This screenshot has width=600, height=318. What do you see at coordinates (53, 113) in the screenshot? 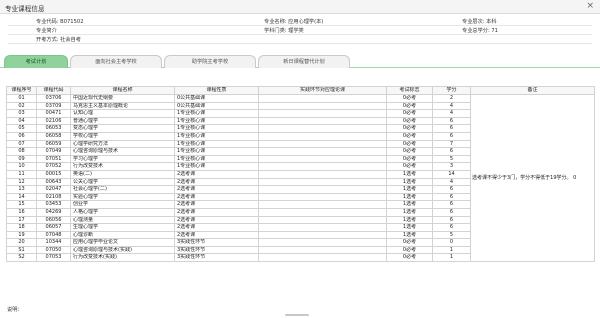
I see `table-cell: 00471` at bounding box center [53, 113].